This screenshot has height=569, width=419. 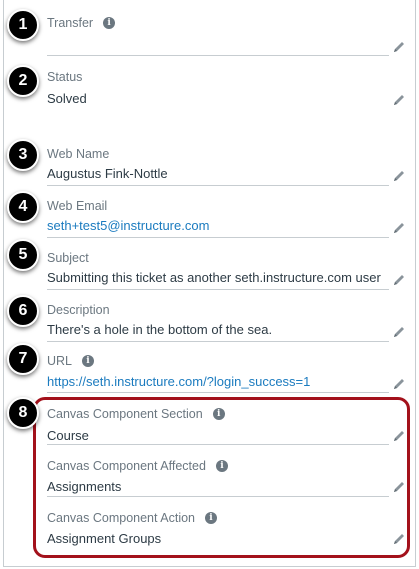 What do you see at coordinates (23, 311) in the screenshot?
I see `callout-badge-6: 6` at bounding box center [23, 311].